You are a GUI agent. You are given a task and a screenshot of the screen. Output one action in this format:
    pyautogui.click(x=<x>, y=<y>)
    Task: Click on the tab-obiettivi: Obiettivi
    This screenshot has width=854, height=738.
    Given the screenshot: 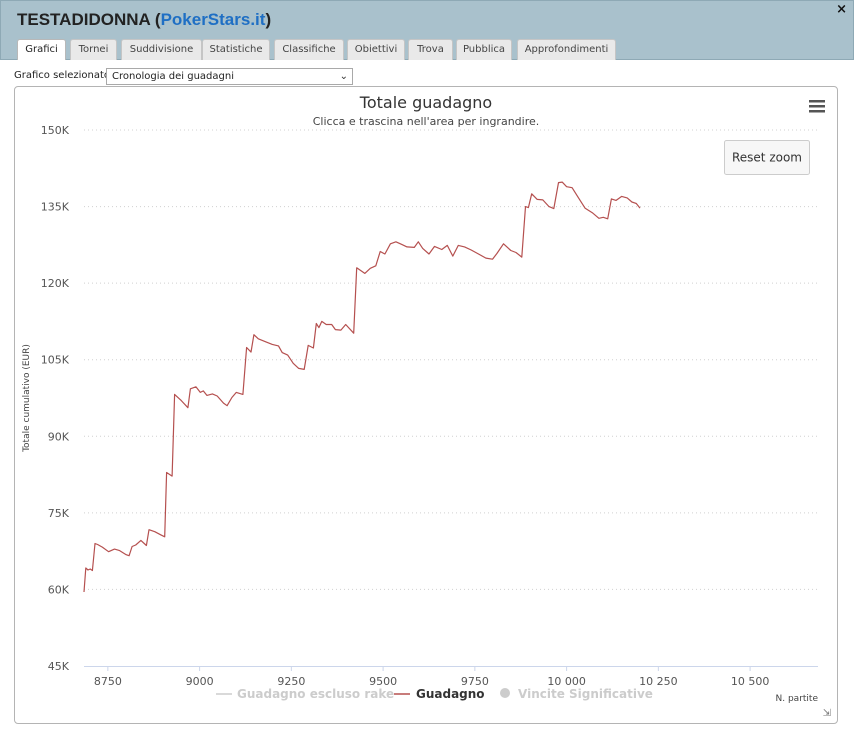 What is the action you would take?
    pyautogui.click(x=376, y=50)
    